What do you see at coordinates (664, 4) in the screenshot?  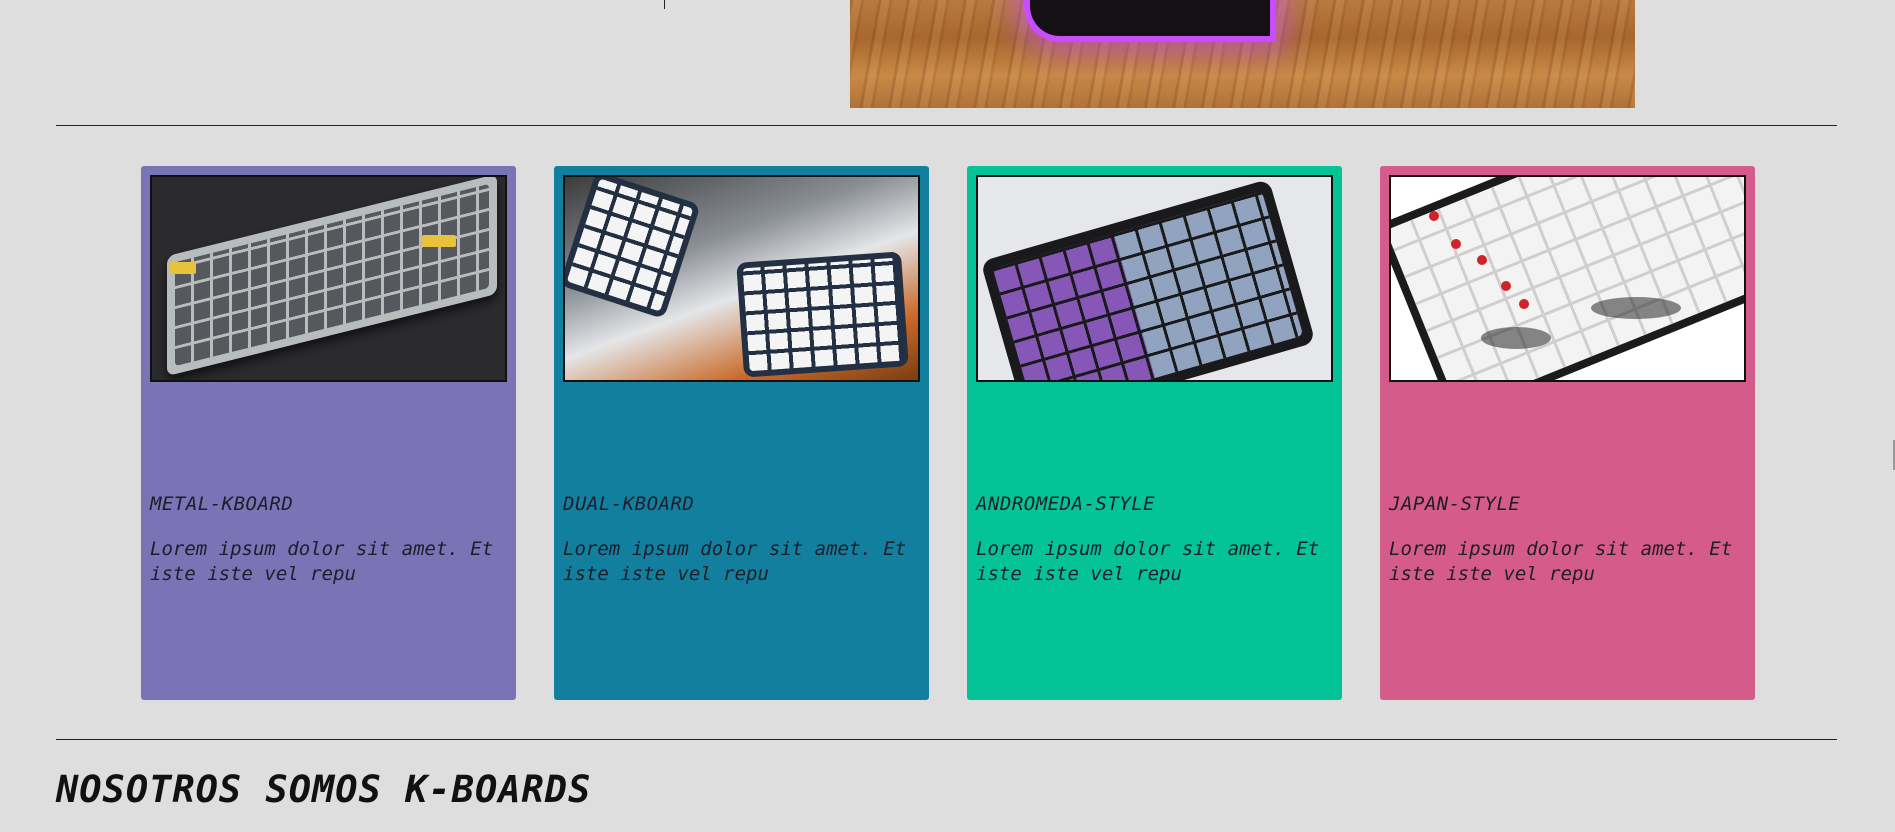 I see `text-cursor` at bounding box center [664, 4].